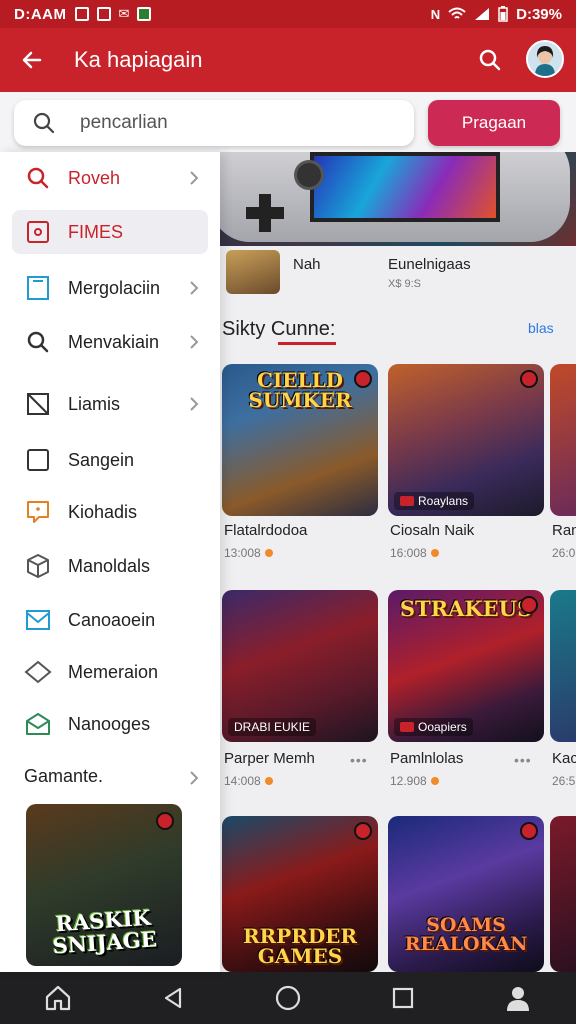 The height and width of the screenshot is (1024, 576). What do you see at coordinates (38, 672) in the screenshot?
I see `diamond-icon` at bounding box center [38, 672].